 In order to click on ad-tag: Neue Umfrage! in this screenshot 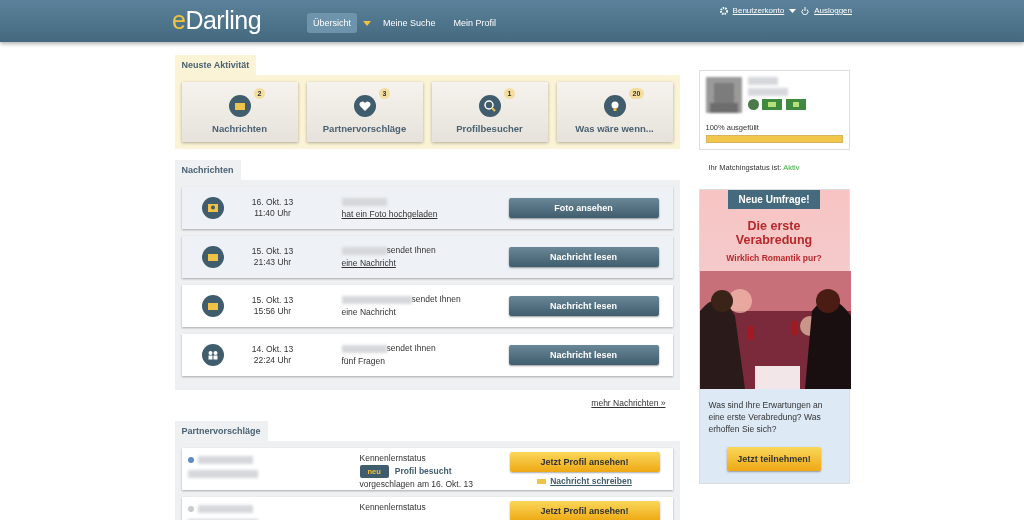, I will do `click(774, 199)`.